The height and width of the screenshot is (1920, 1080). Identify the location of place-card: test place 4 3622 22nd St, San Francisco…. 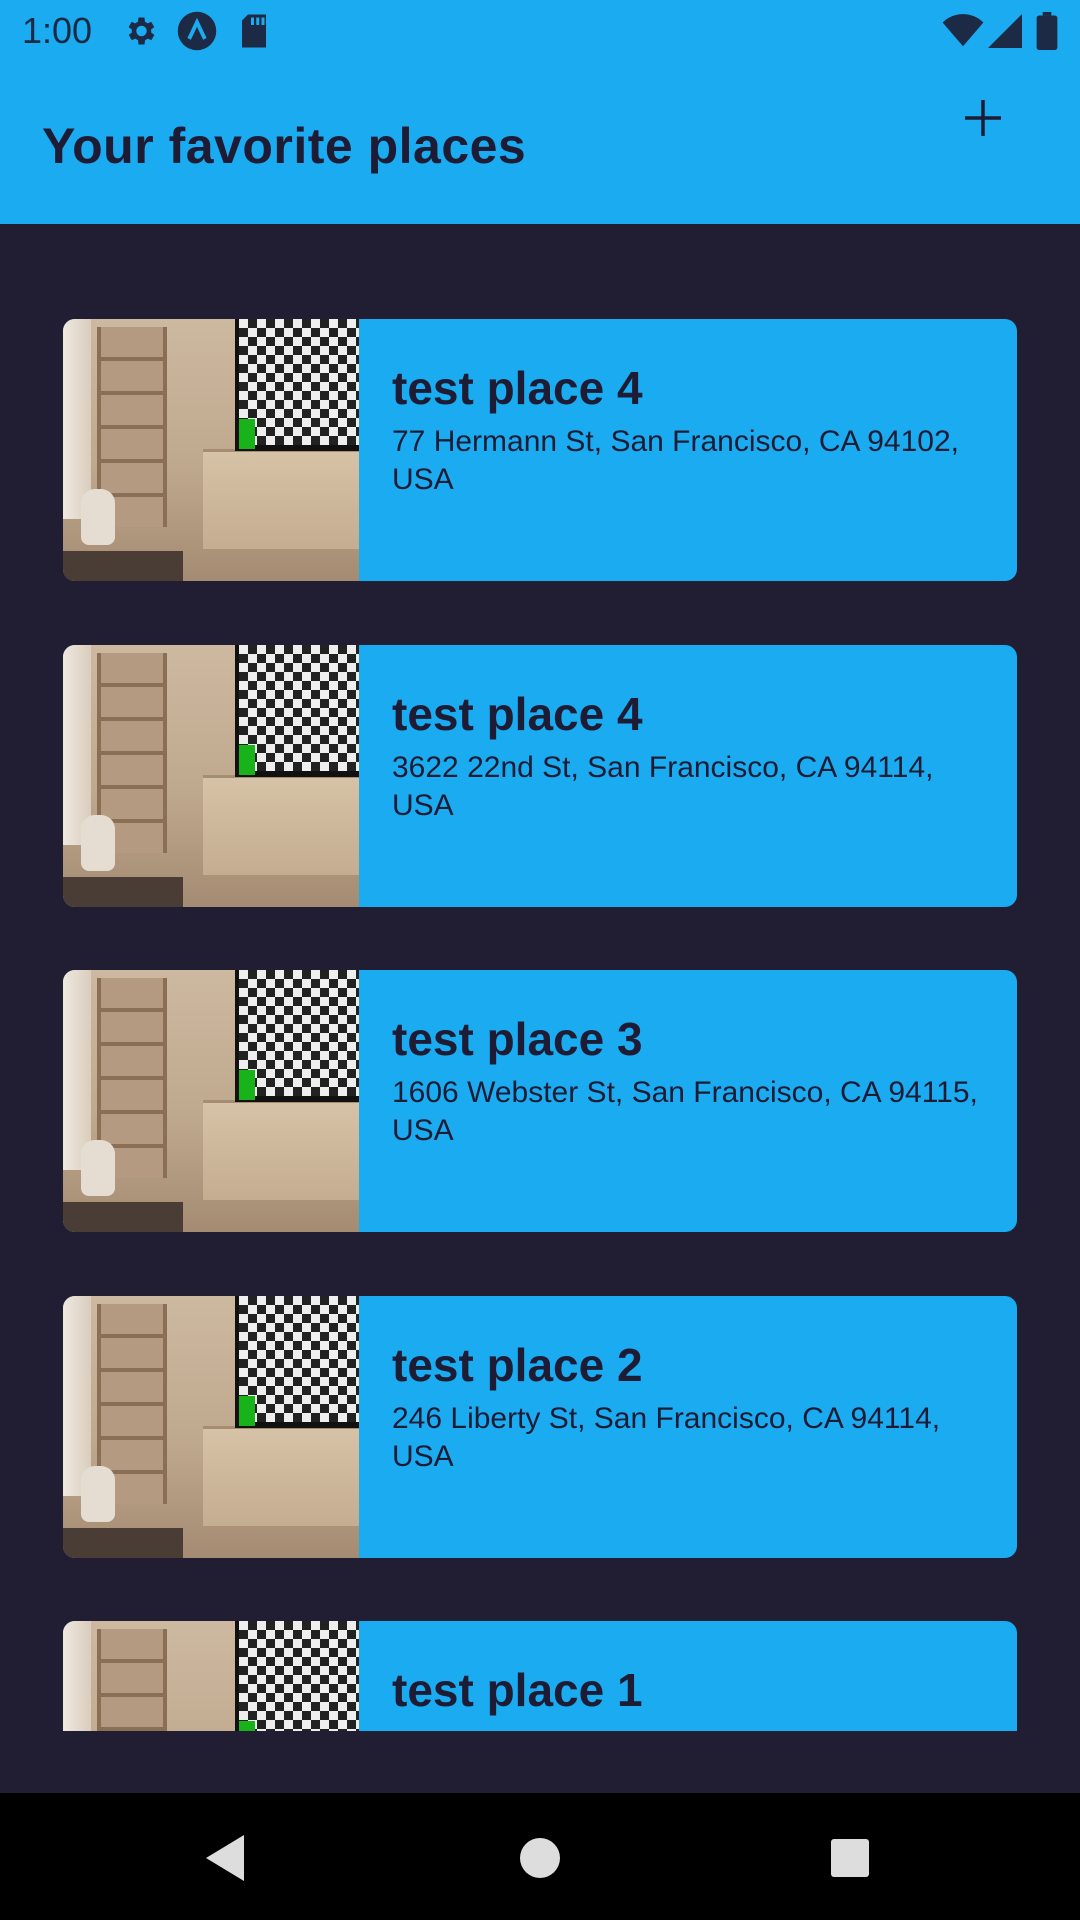
(540, 776).